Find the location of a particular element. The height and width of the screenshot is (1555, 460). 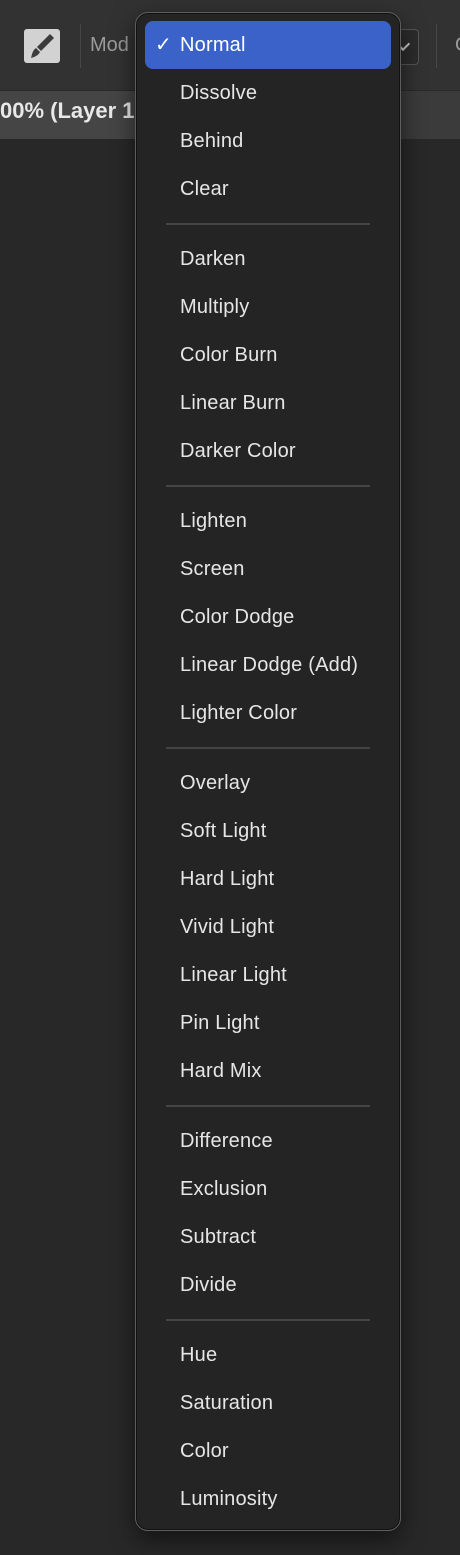

menu-item-difference: Difference is located at coordinates (268, 1141).